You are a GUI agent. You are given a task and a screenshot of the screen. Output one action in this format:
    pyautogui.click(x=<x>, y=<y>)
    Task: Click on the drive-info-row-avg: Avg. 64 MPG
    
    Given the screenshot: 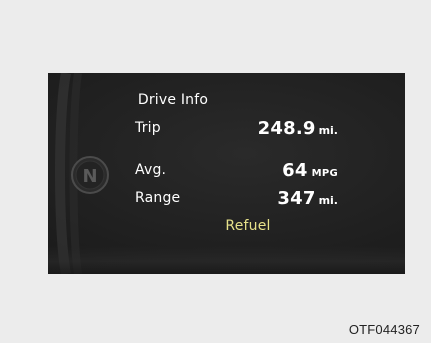 What is the action you would take?
    pyautogui.click(x=215, y=172)
    